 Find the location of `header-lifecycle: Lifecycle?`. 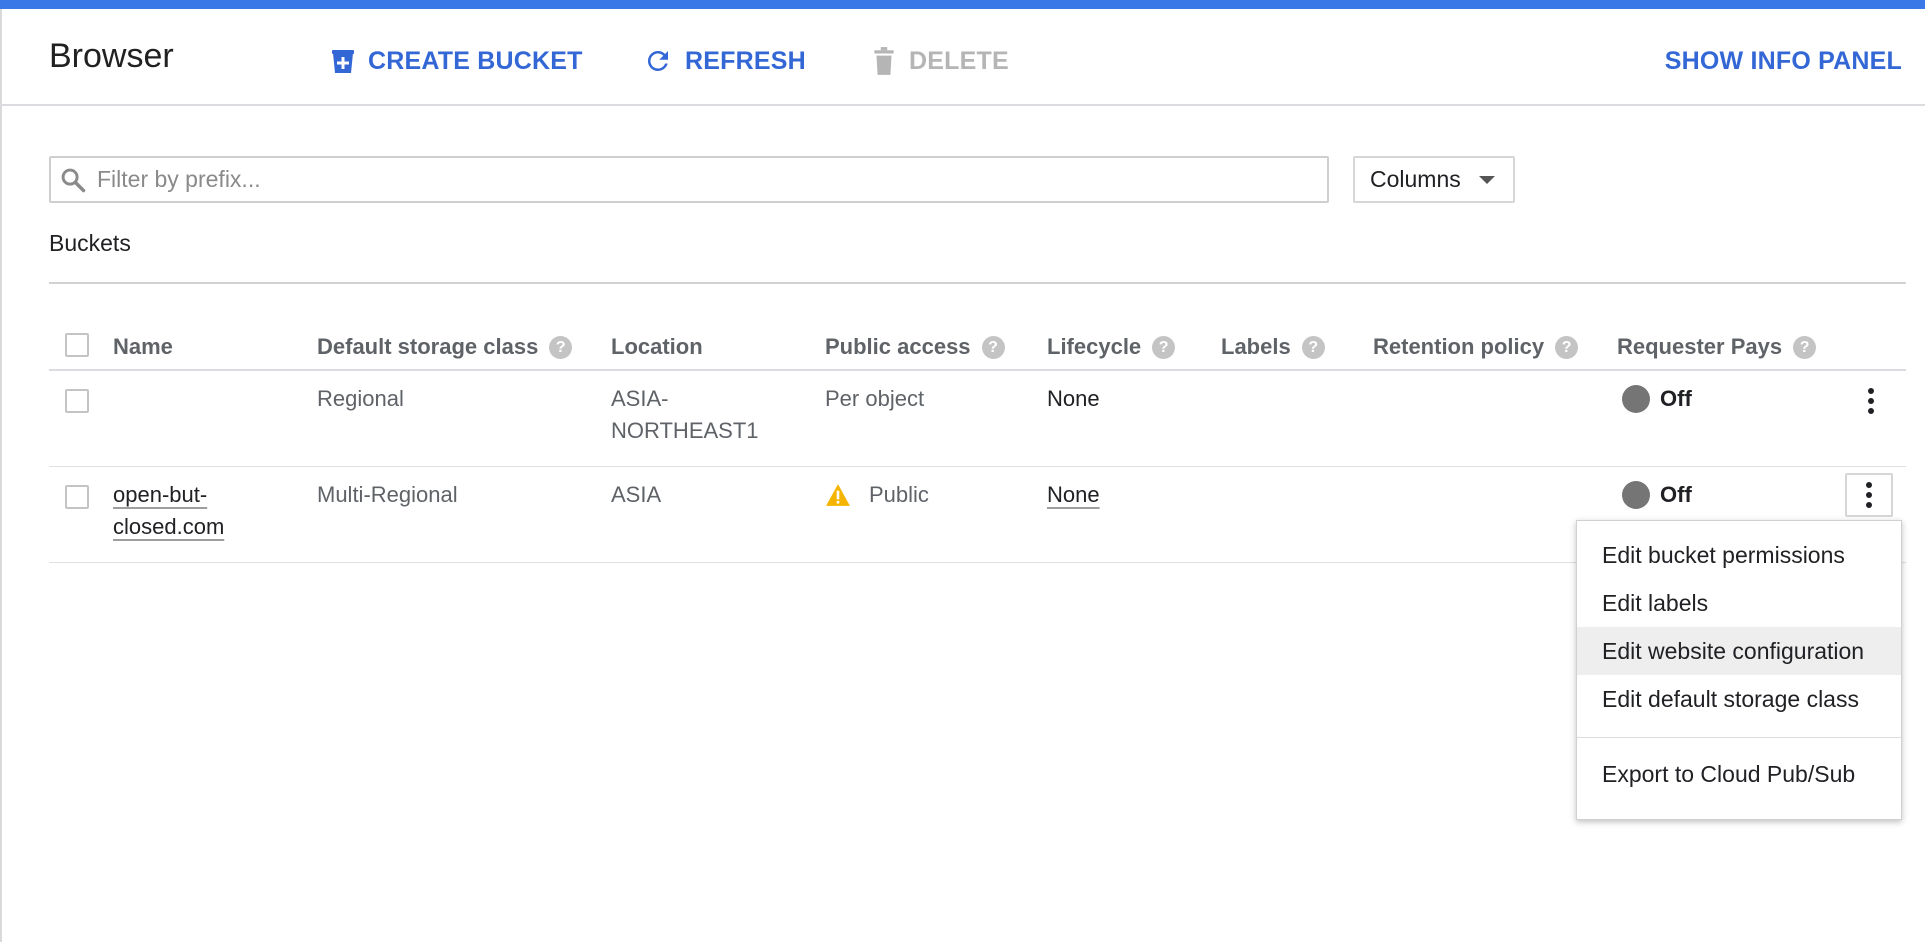

header-lifecycle: Lifecycle? is located at coordinates (1111, 347).